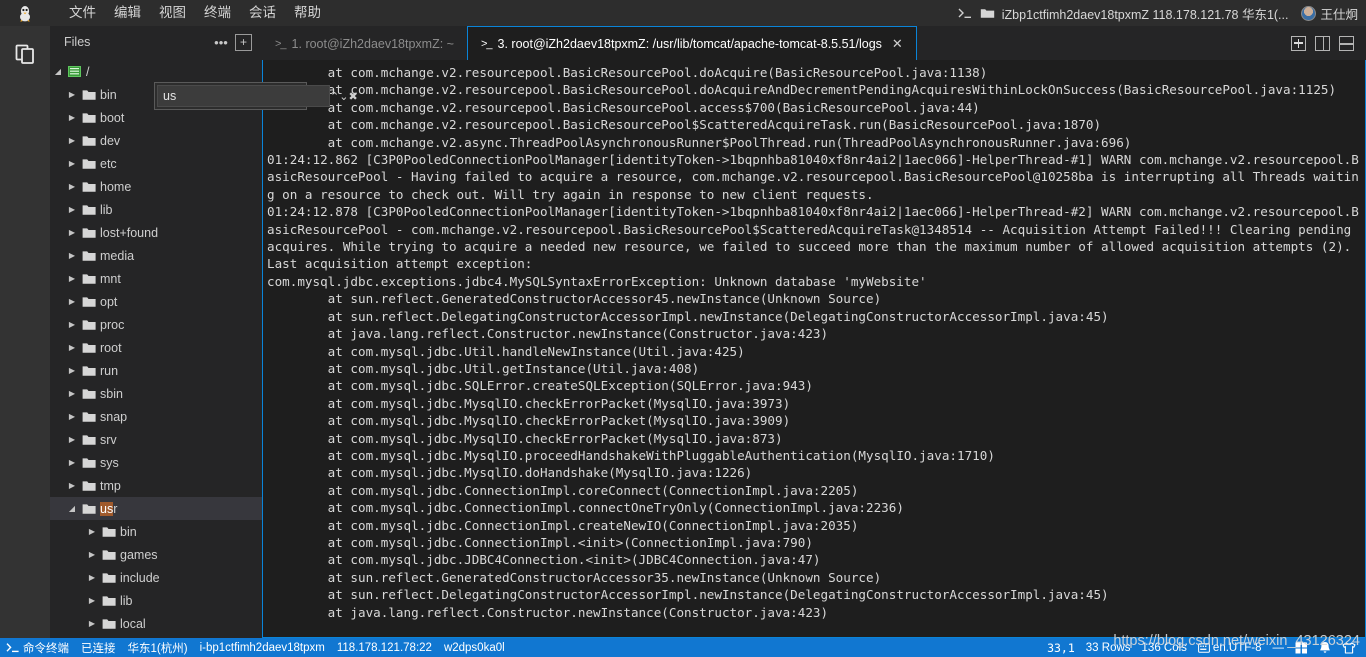 This screenshot has width=1366, height=657. I want to click on tree-item-usr: ◢ usr, so click(156, 508).